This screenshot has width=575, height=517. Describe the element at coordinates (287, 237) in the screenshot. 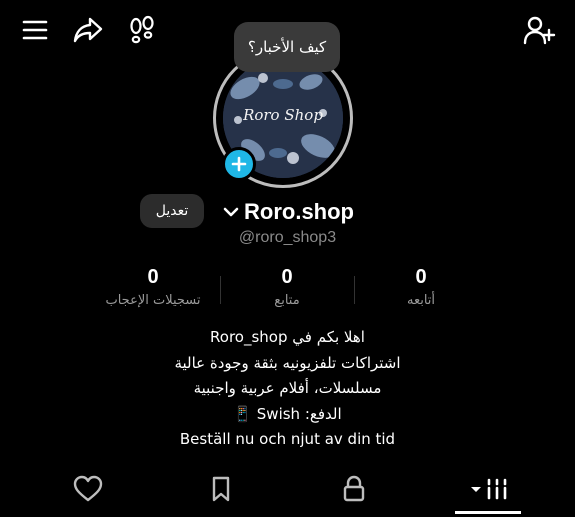

I see `username-handle: @roro_shop3` at that location.